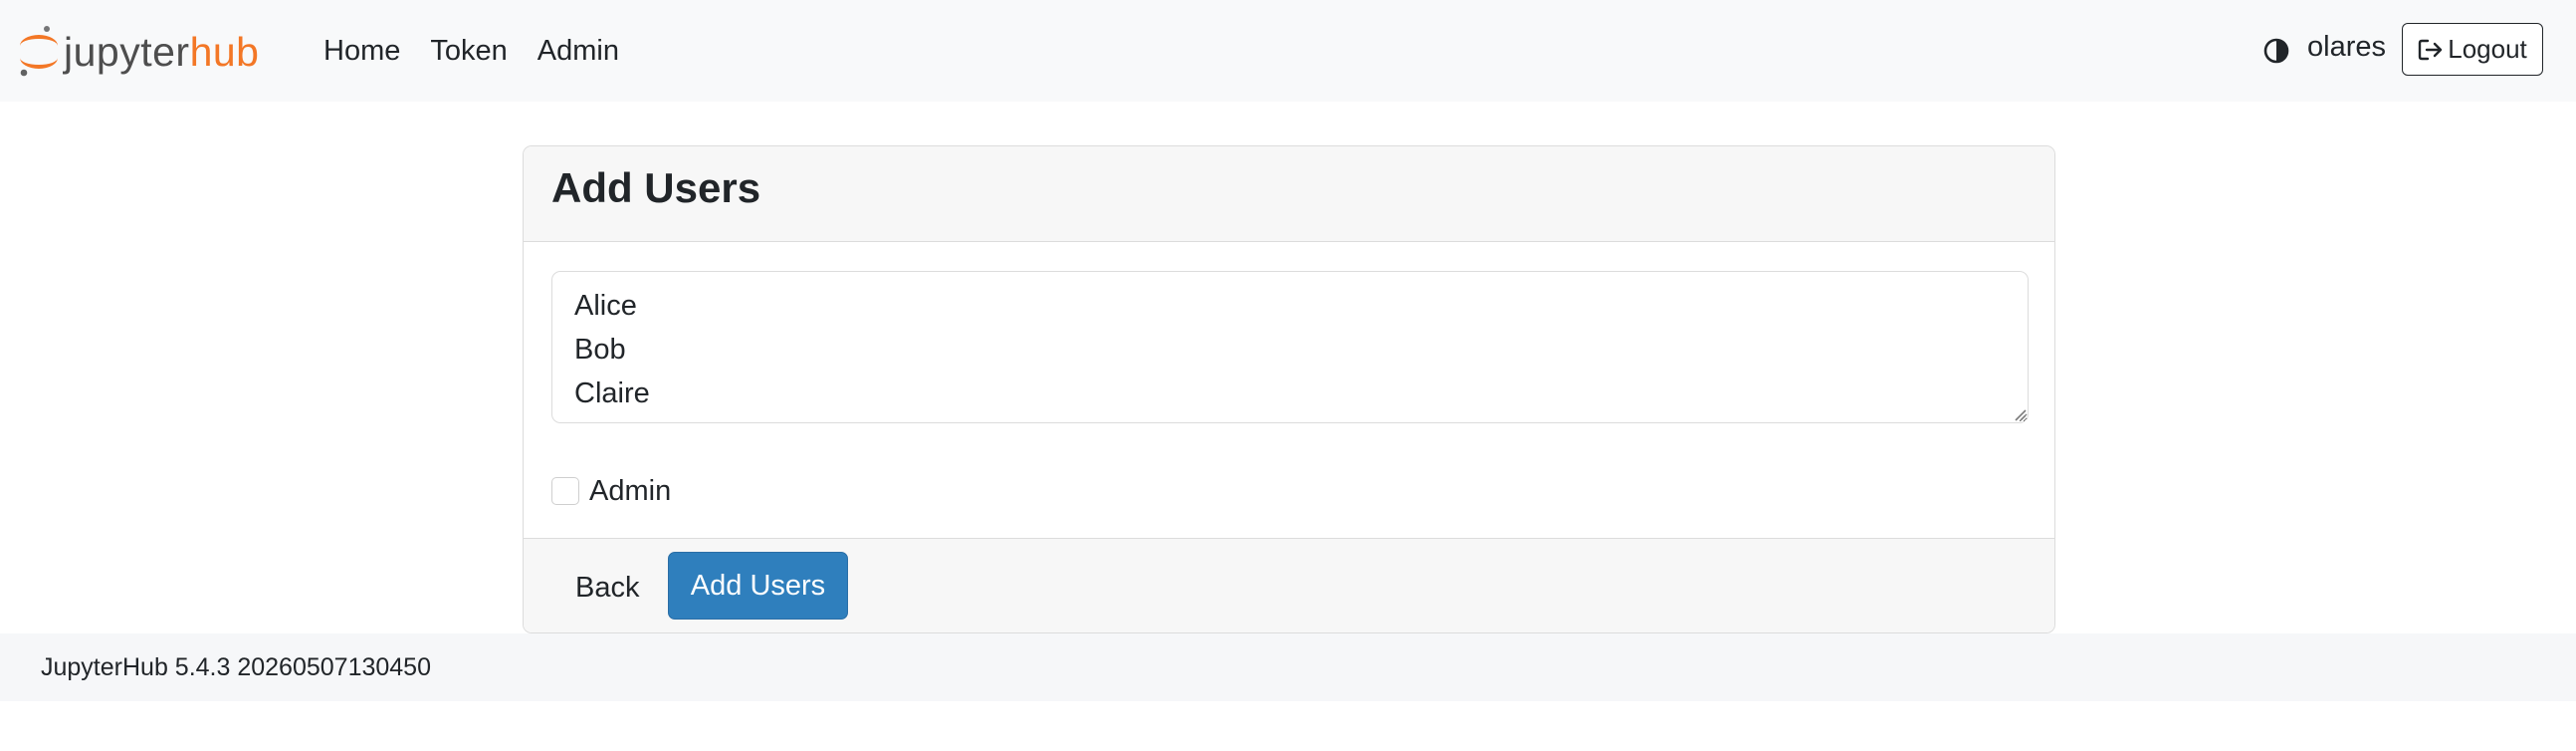 Image resolution: width=2576 pixels, height=751 pixels. What do you see at coordinates (565, 491) in the screenshot?
I see `admin-checkbox` at bounding box center [565, 491].